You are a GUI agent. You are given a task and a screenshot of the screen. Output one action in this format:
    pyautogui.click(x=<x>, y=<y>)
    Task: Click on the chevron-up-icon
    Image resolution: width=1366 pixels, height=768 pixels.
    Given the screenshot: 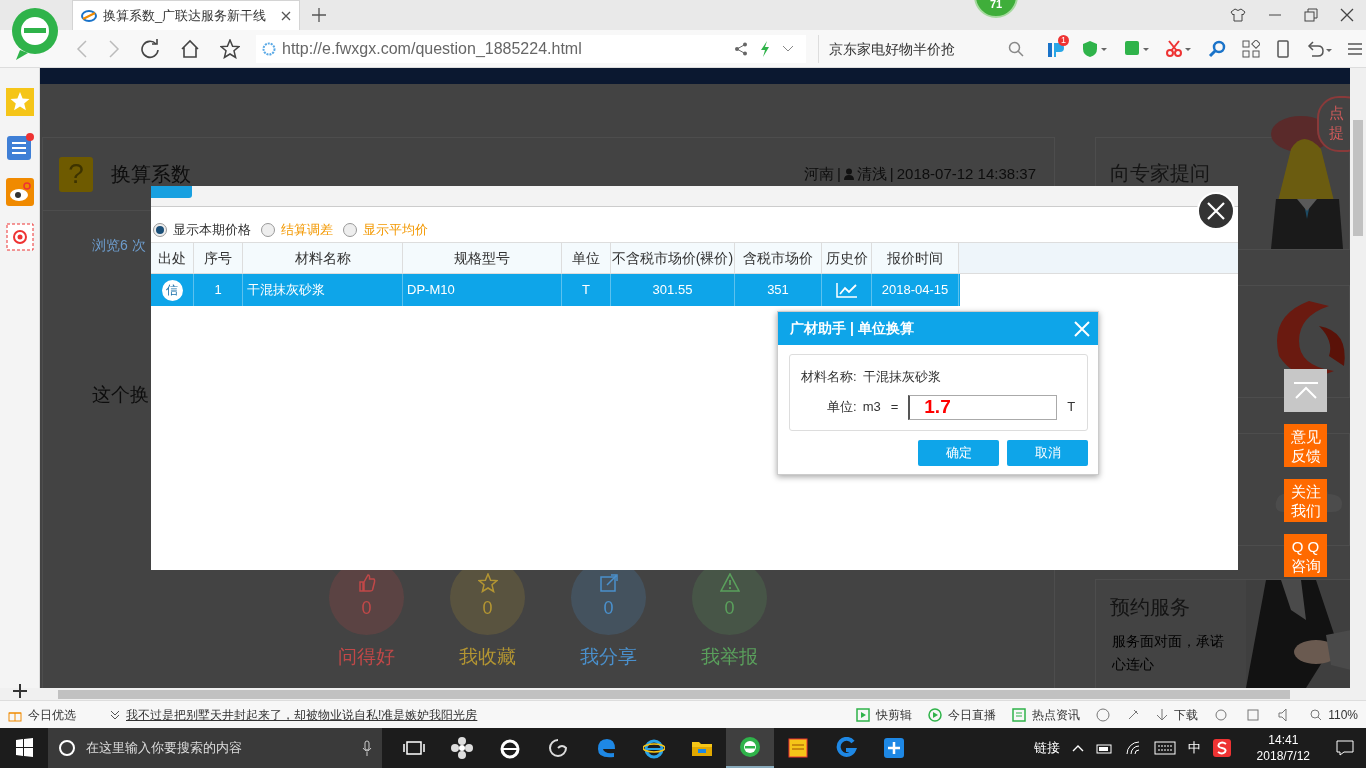 What is the action you would take?
    pyautogui.click(x=1077, y=748)
    